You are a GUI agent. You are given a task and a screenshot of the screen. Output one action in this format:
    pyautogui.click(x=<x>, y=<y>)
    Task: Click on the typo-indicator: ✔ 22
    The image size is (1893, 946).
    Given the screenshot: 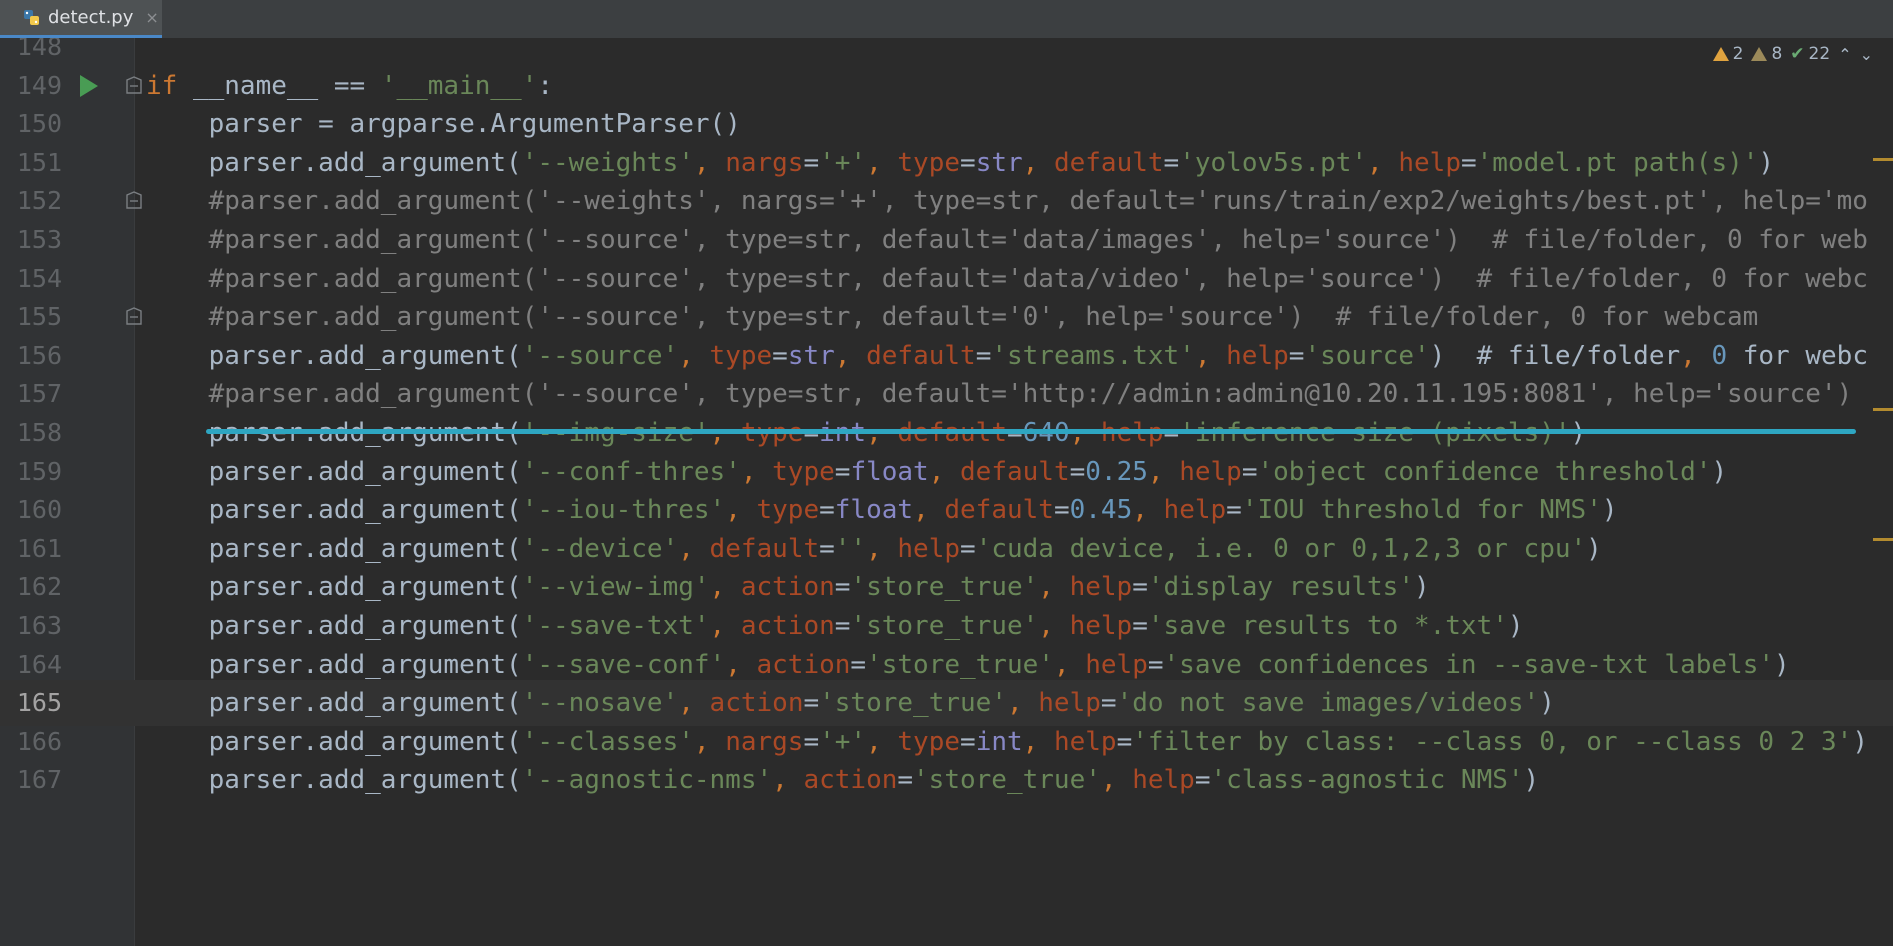 What is the action you would take?
    pyautogui.click(x=1810, y=54)
    